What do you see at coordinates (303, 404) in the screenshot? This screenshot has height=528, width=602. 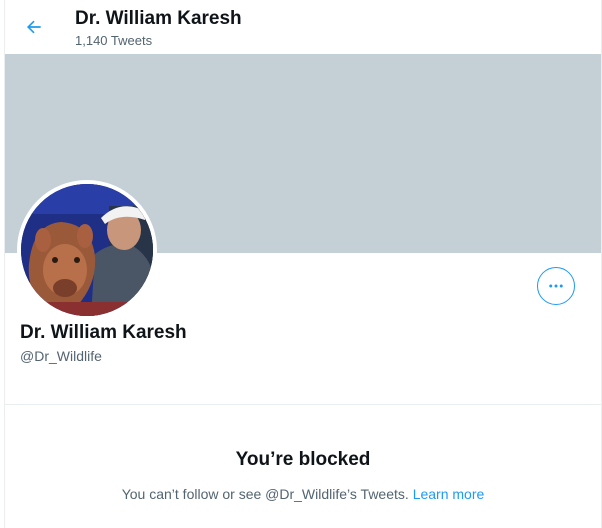 I see `divider` at bounding box center [303, 404].